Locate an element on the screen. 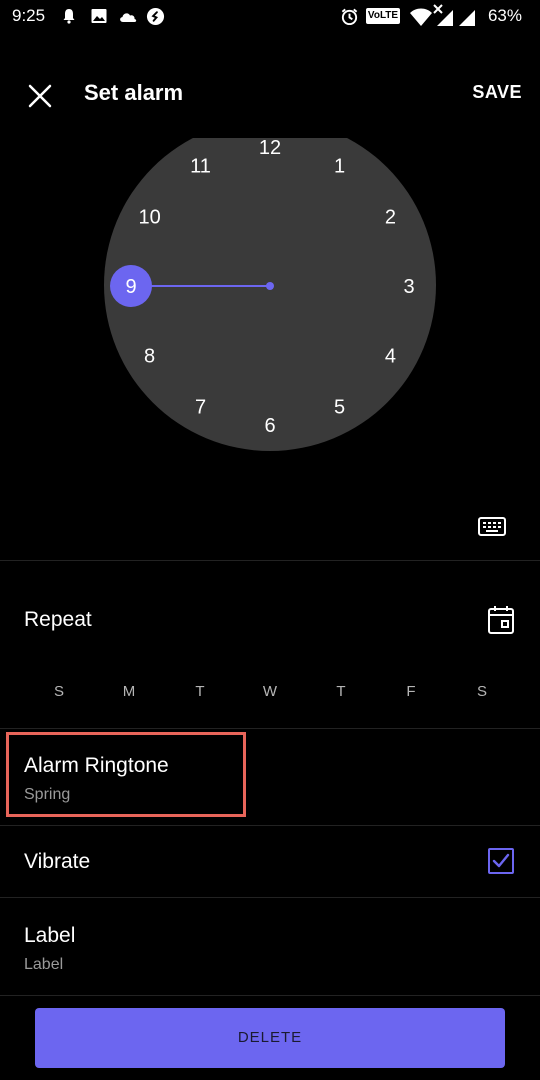  clock-number-4: 4 is located at coordinates (390, 357).